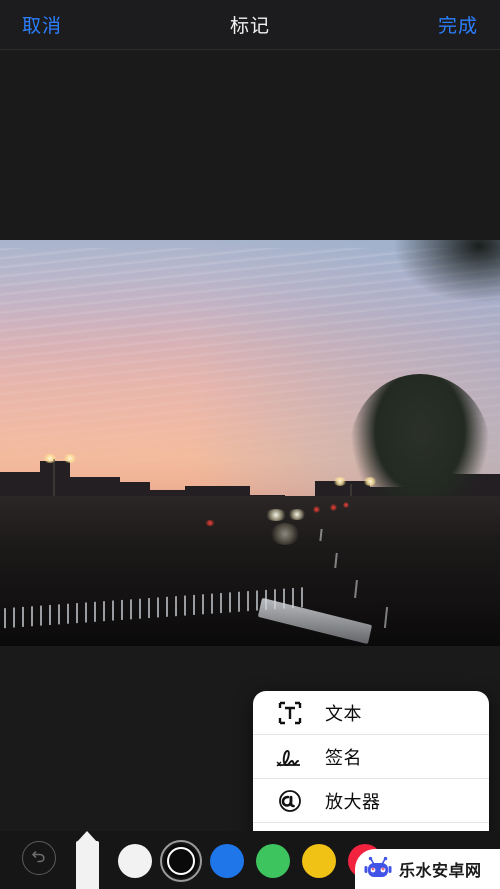  I want to click on done-button: 完成, so click(458, 24).